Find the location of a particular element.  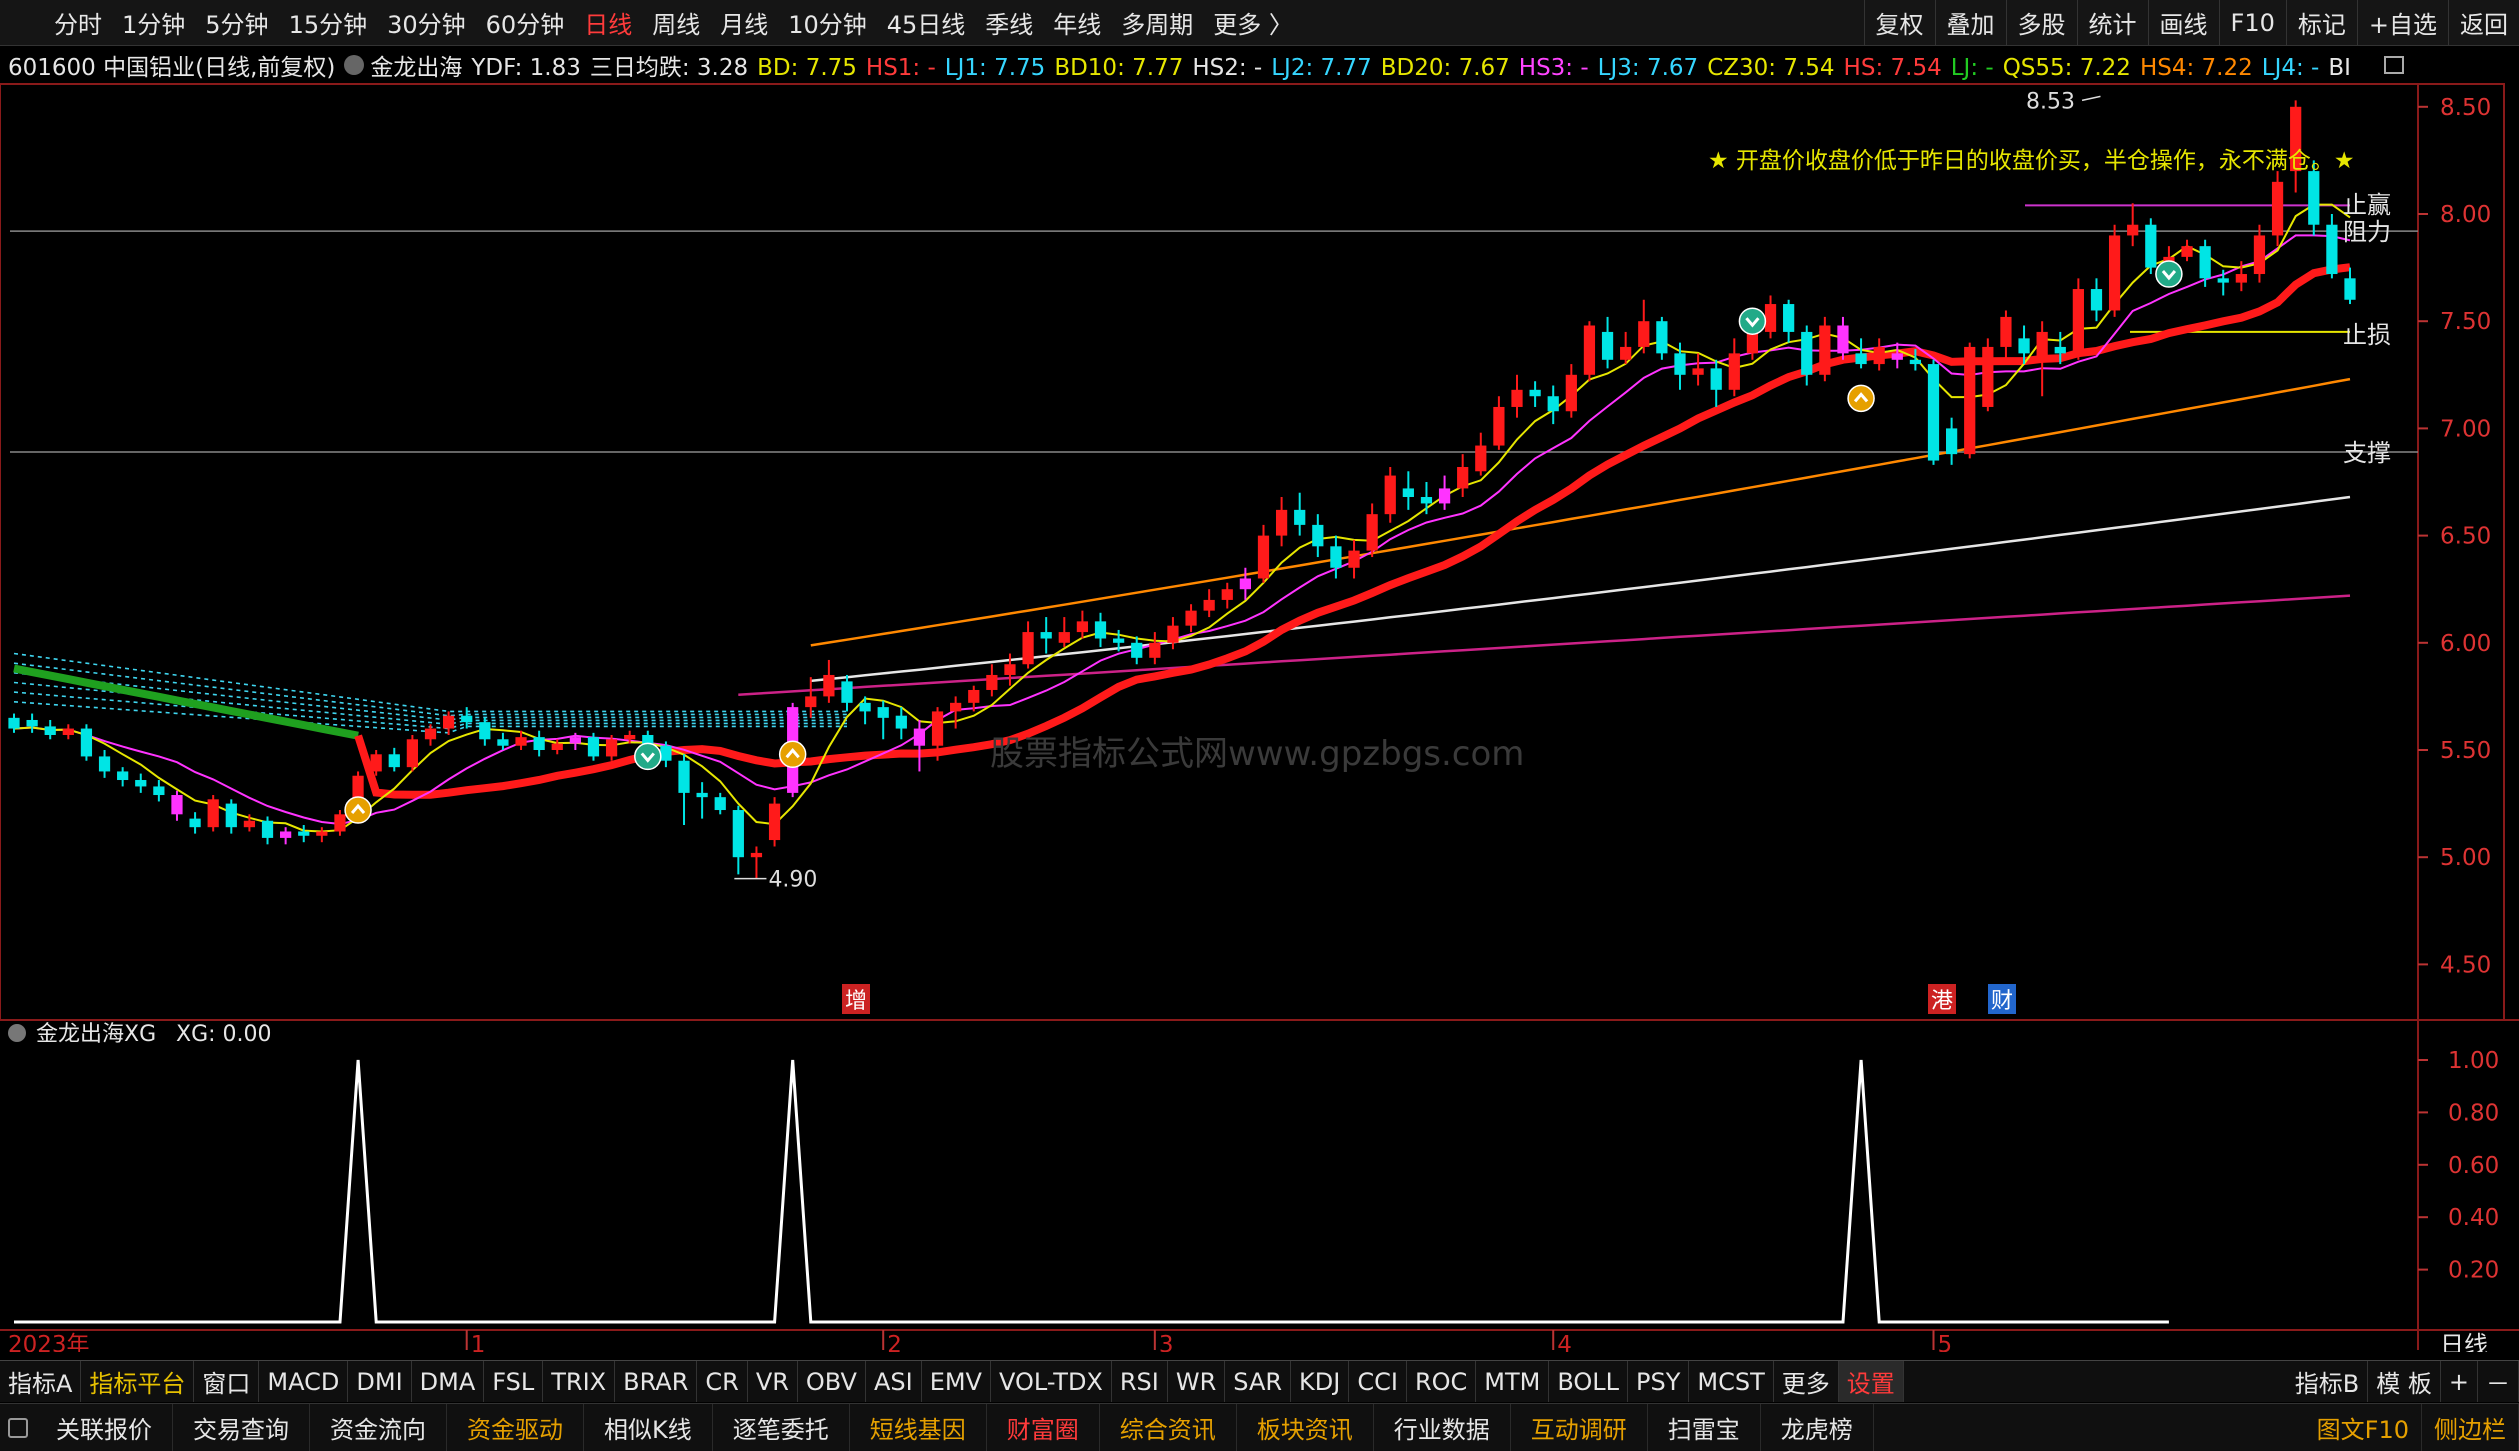

tool-button-2: 多股 is located at coordinates (2041, 22).